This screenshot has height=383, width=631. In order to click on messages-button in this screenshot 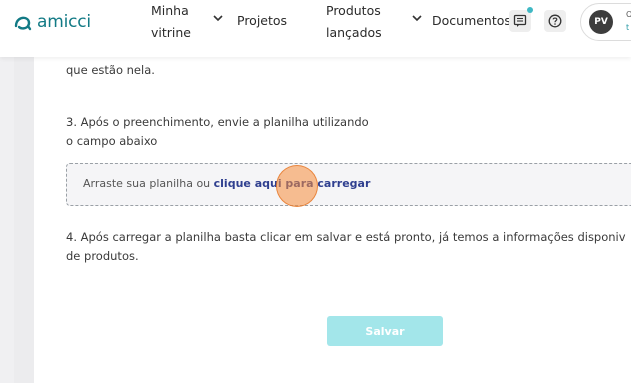, I will do `click(520, 21)`.